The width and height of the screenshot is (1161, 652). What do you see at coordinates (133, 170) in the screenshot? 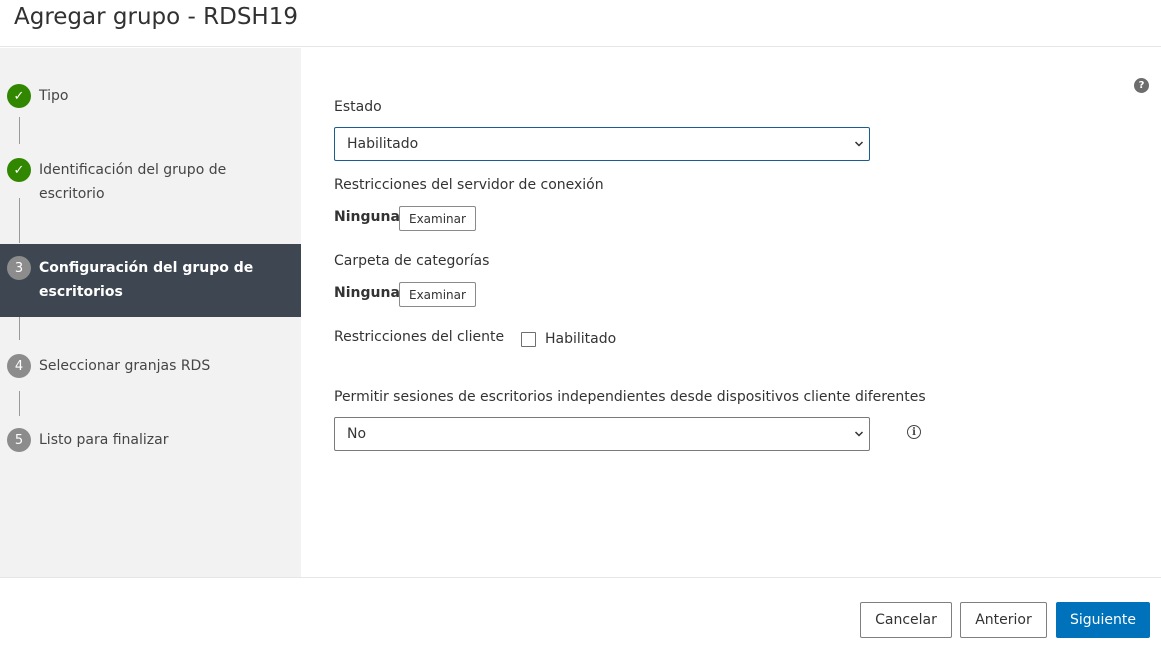
I see `wizard-step-label: Identificación del grupo de` at bounding box center [133, 170].